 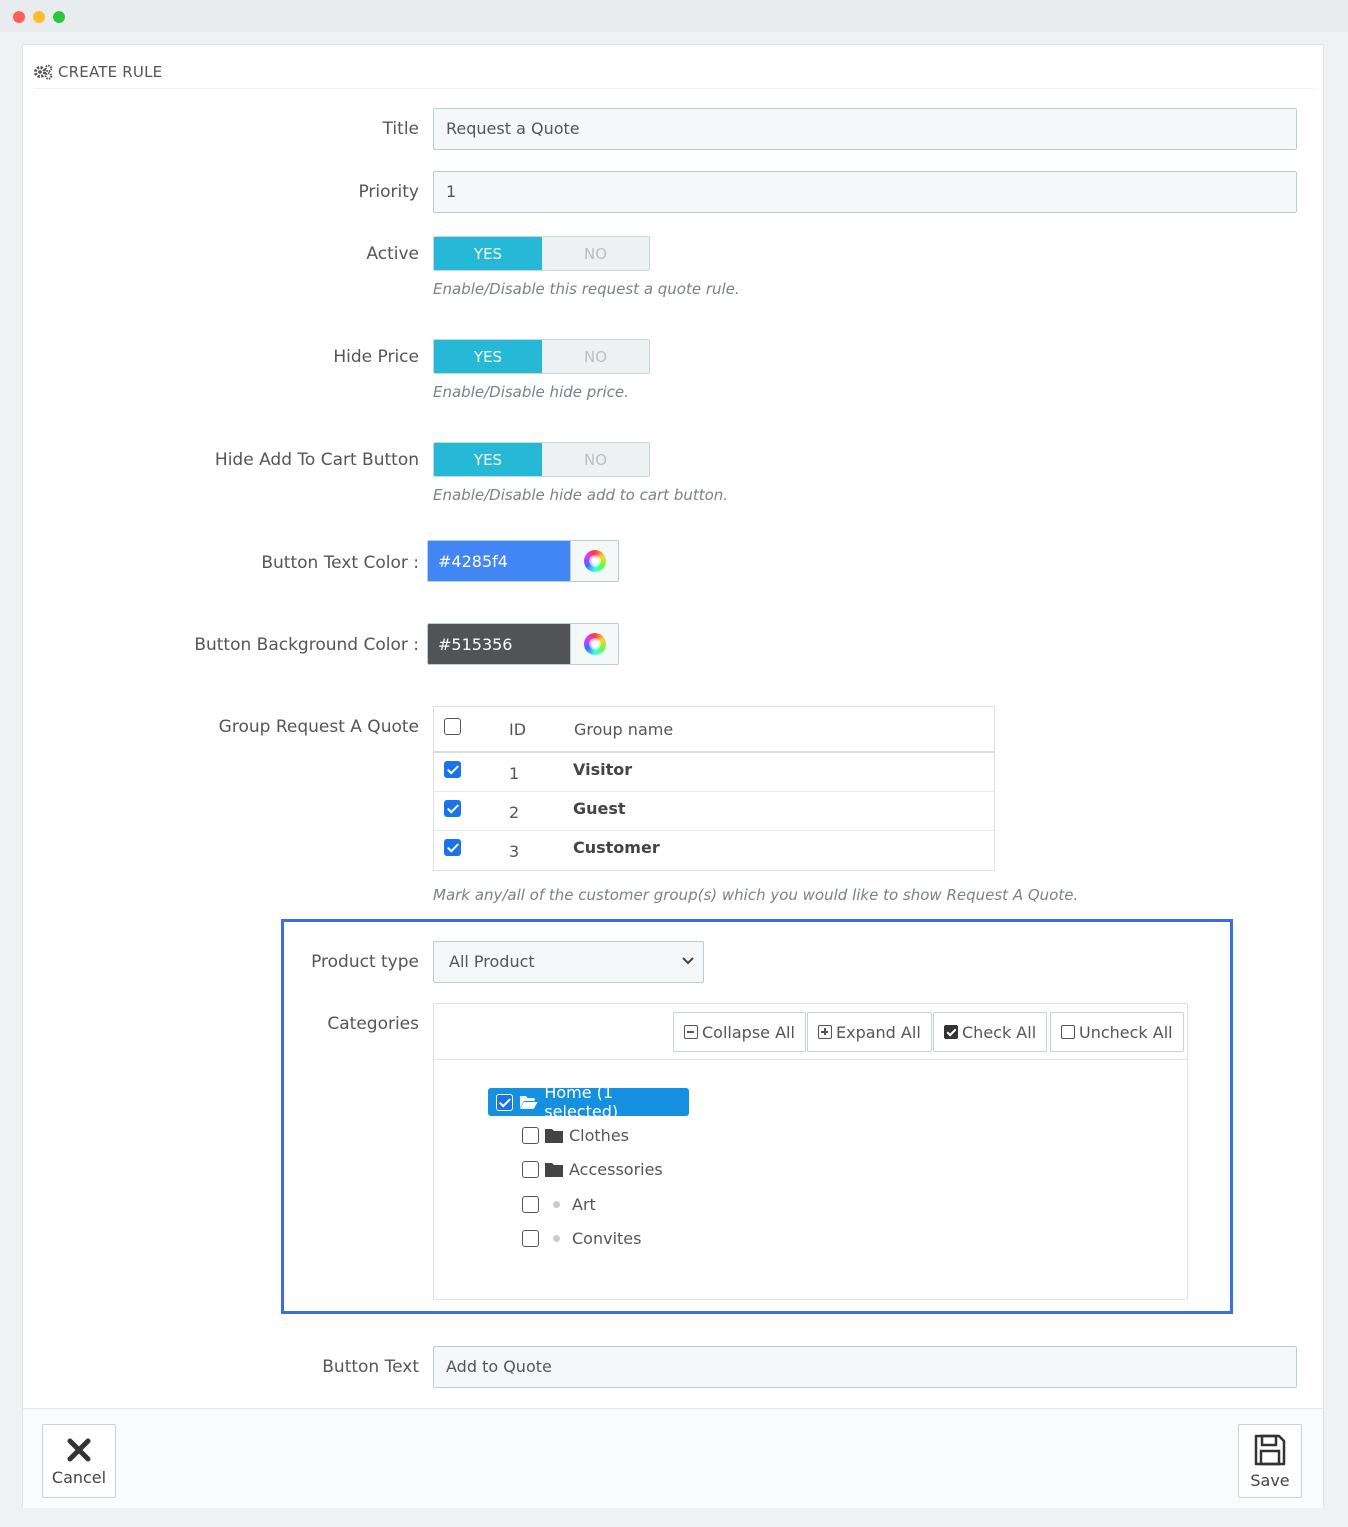 I want to click on cancel-button: Cancel, so click(x=79, y=1461).